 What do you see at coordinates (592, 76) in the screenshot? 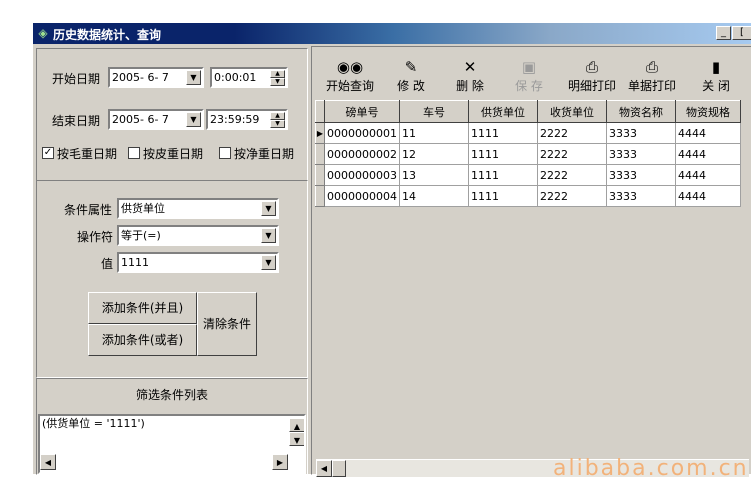
I see `detail-print-button: ⎙ 明细打印` at bounding box center [592, 76].